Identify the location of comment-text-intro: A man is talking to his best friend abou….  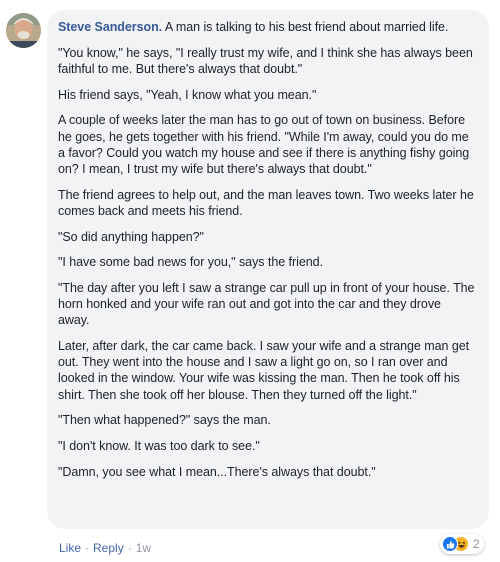
(305, 27).